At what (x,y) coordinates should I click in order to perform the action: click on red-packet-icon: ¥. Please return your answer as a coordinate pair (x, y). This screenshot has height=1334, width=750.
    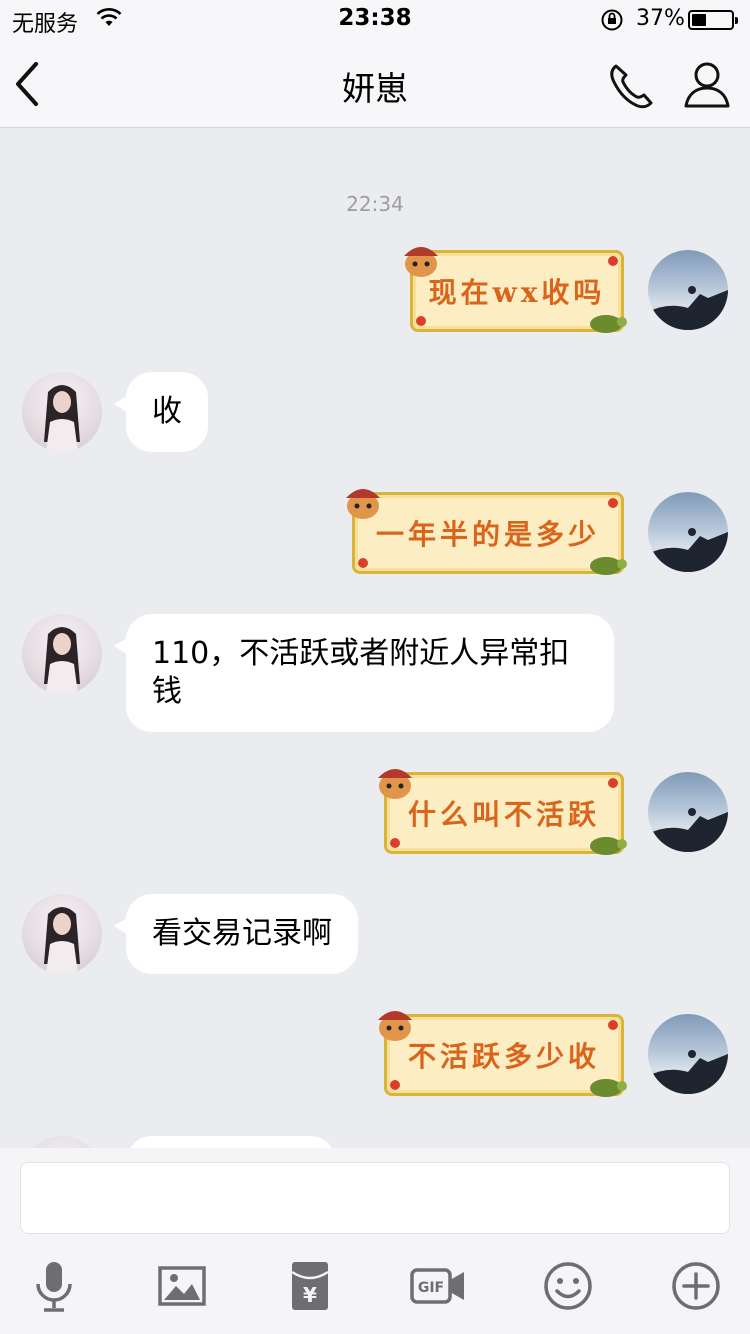
    Looking at the image, I should click on (310, 1286).